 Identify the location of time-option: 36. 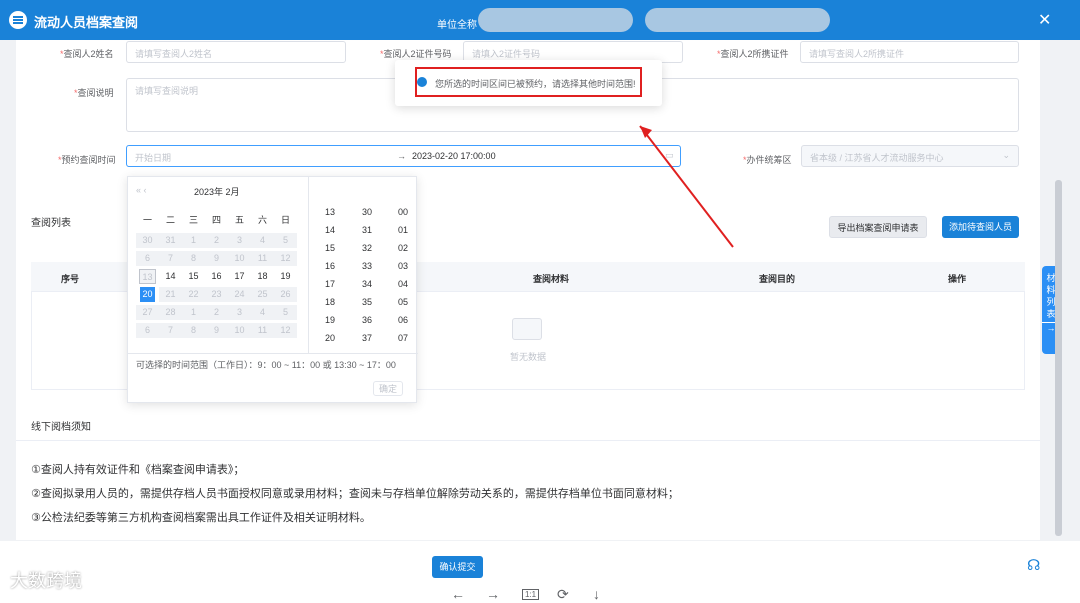
(367, 320).